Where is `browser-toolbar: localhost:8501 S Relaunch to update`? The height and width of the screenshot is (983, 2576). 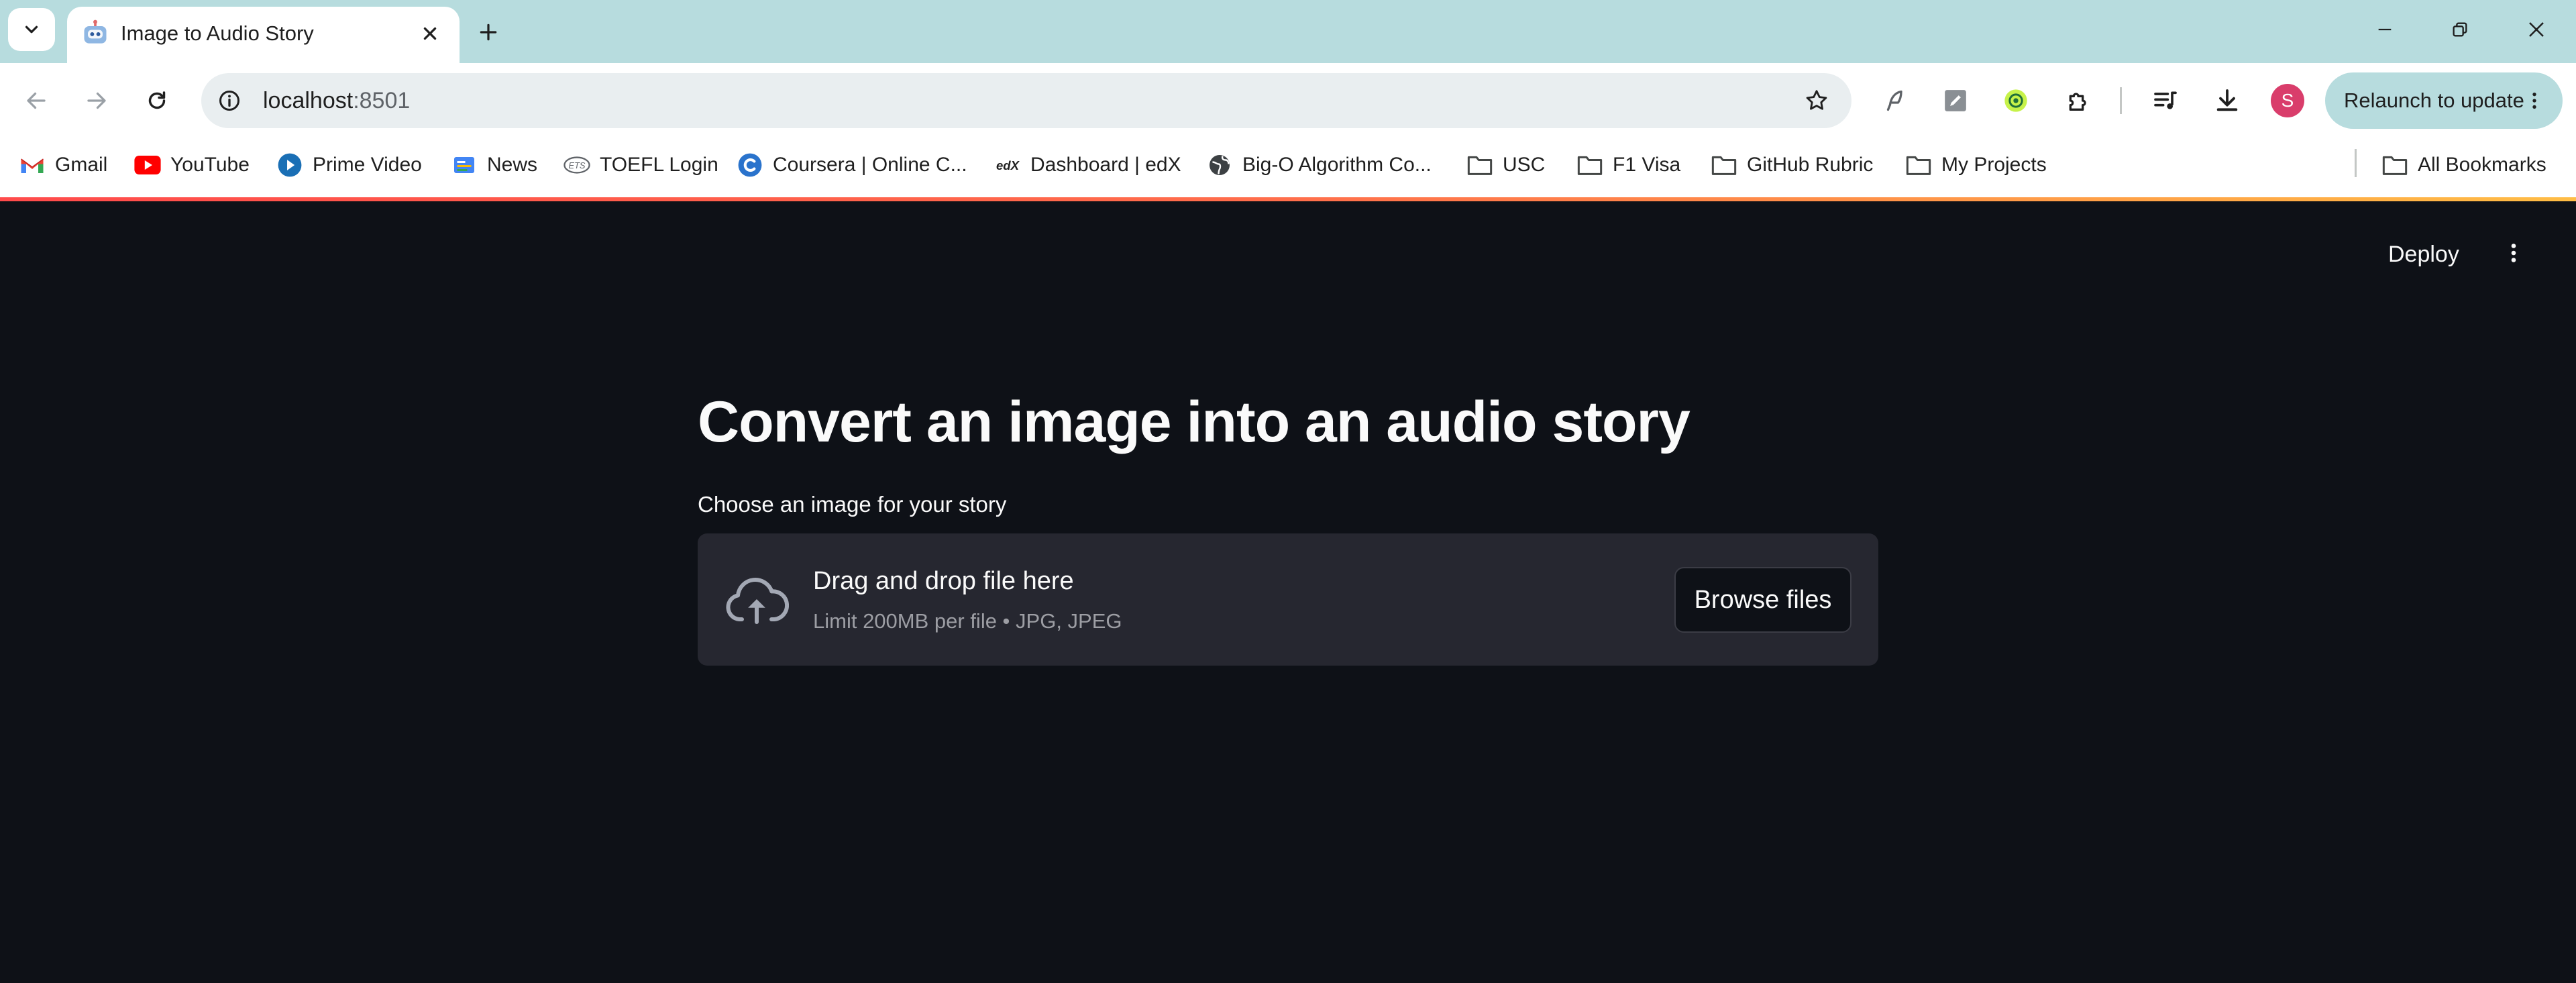
browser-toolbar: localhost:8501 S Relaunch to update is located at coordinates (1288, 100).